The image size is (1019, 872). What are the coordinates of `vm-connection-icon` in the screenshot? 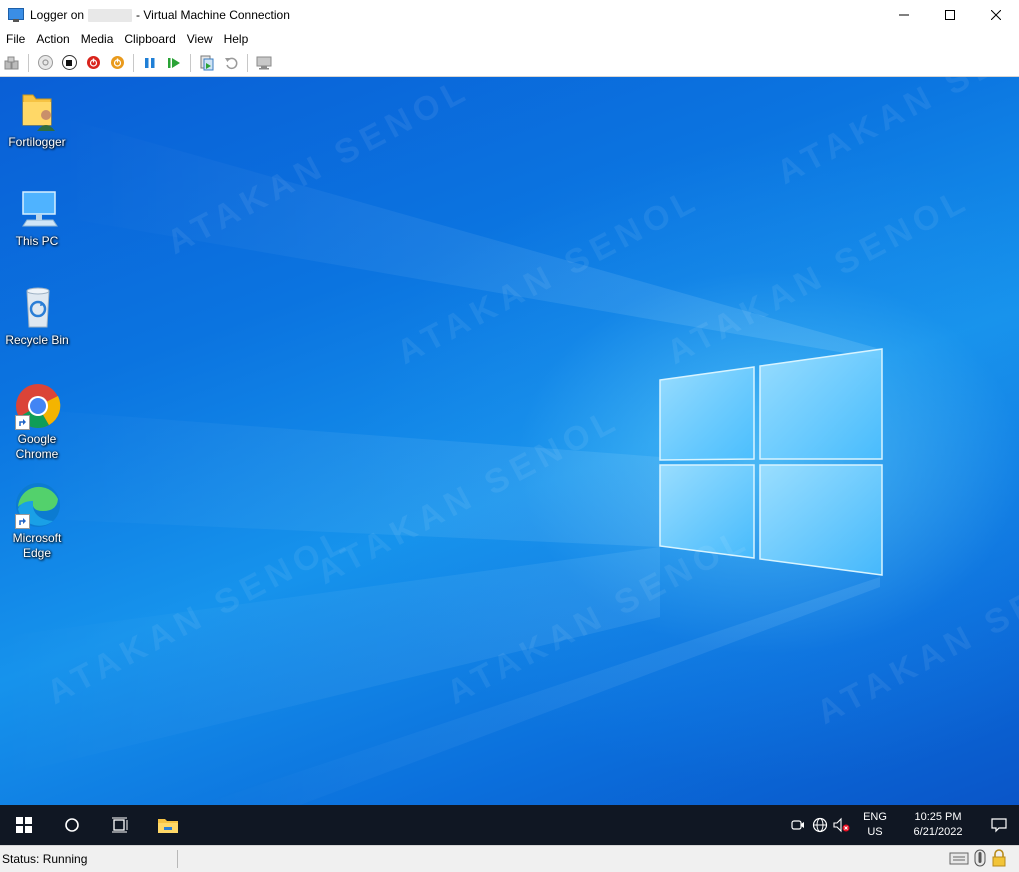 It's located at (16, 15).